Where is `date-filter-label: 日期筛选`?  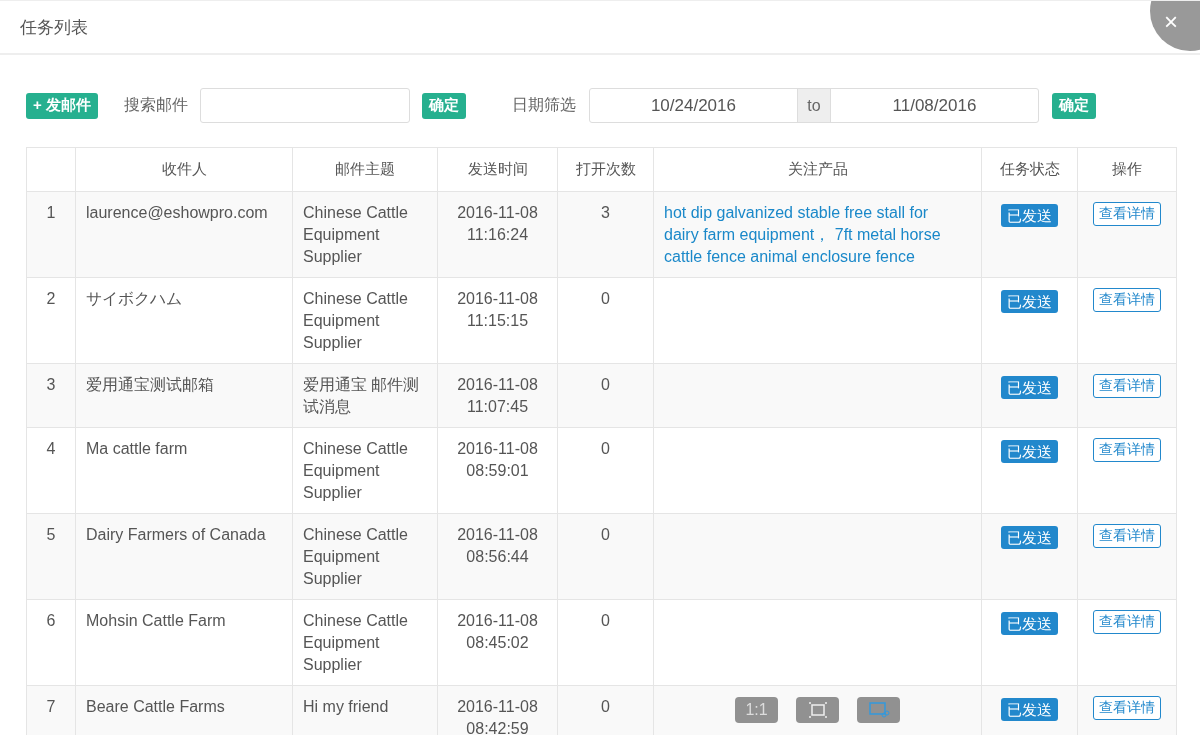 date-filter-label: 日期筛选 is located at coordinates (543, 105).